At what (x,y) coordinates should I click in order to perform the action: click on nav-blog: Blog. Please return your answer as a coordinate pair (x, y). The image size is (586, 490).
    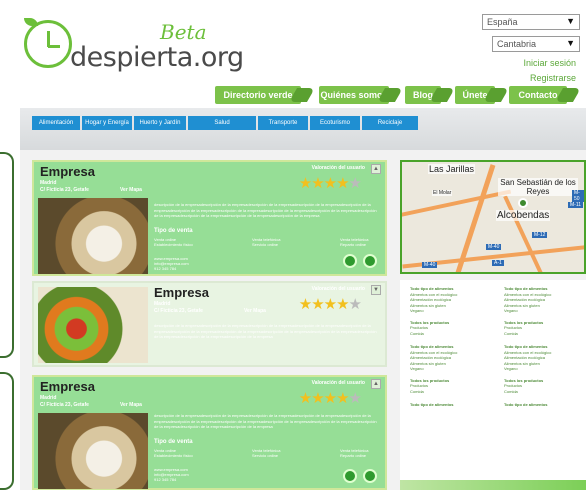
    Looking at the image, I should click on (423, 95).